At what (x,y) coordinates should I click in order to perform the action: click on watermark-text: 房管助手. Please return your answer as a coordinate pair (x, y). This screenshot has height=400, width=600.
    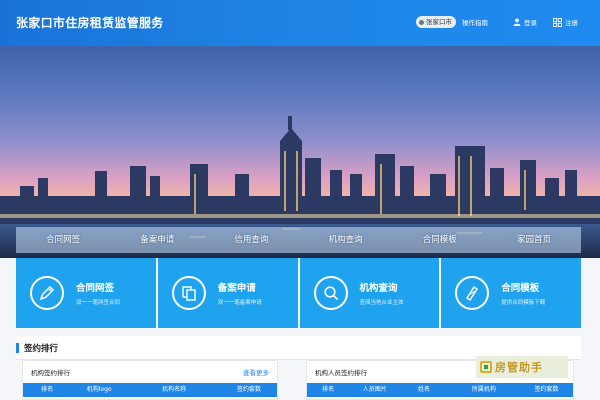
    Looking at the image, I should click on (519, 367).